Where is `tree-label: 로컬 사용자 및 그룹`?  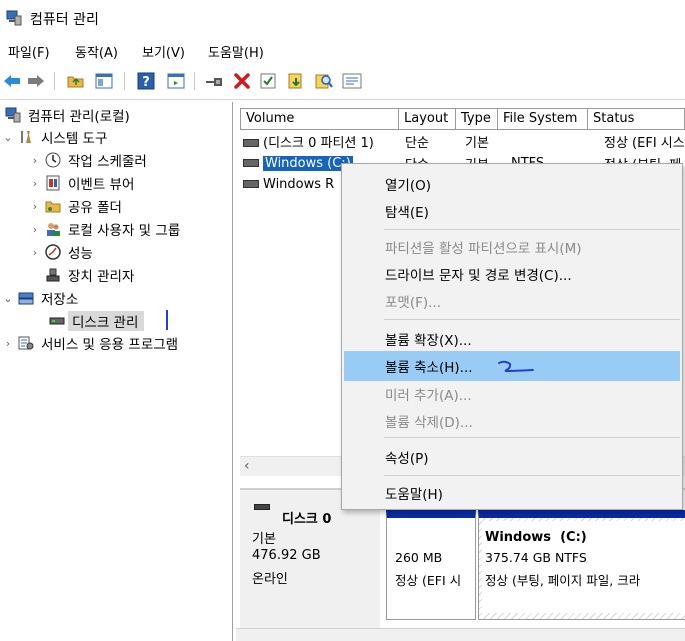
tree-label: 로컬 사용자 및 그룹 is located at coordinates (124, 231).